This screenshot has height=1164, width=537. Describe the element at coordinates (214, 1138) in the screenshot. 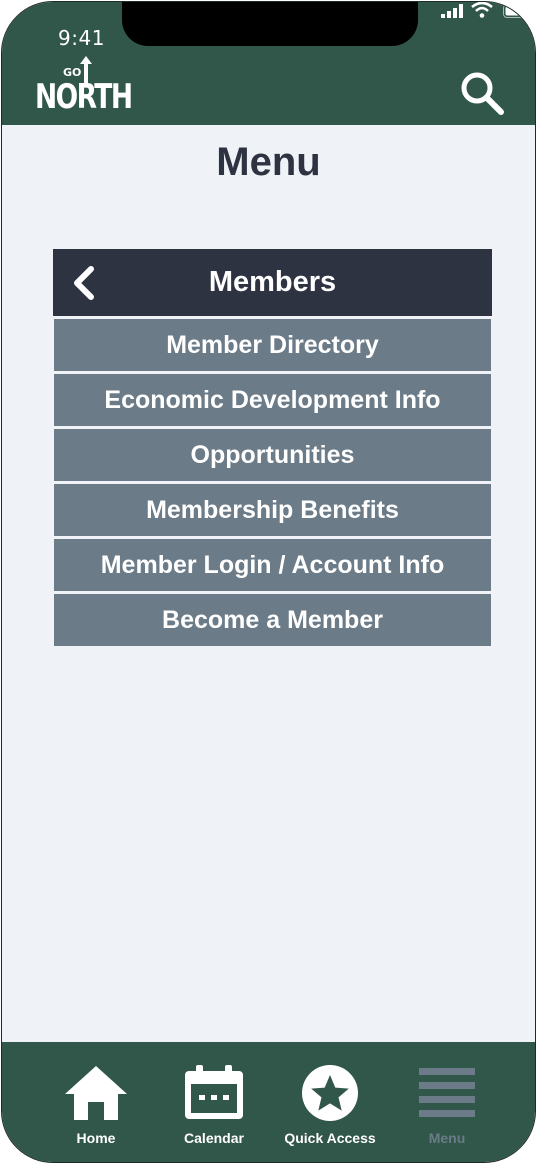

I see `tab-calendar-label: Calendar` at that location.